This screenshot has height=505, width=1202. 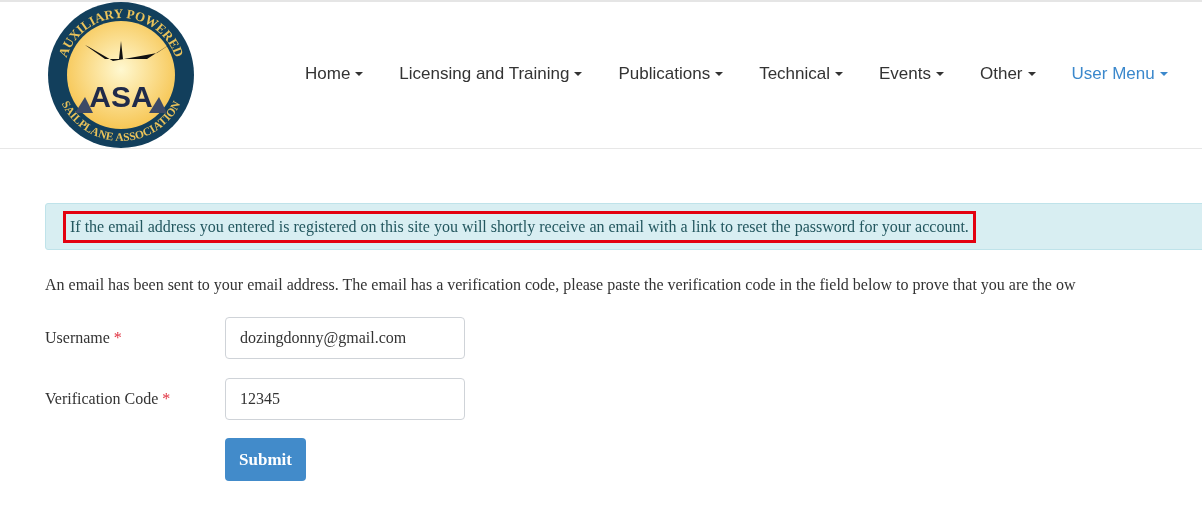 What do you see at coordinates (102, 399) in the screenshot?
I see `field-label: Verification Code` at bounding box center [102, 399].